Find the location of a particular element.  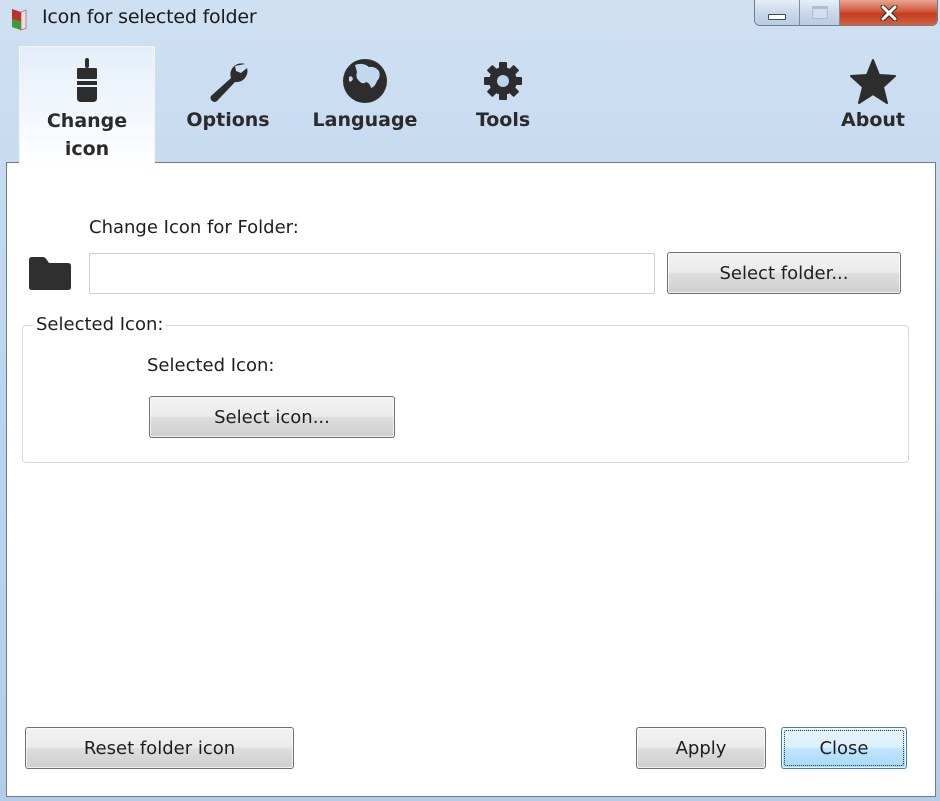

close-button: Close is located at coordinates (844, 748).